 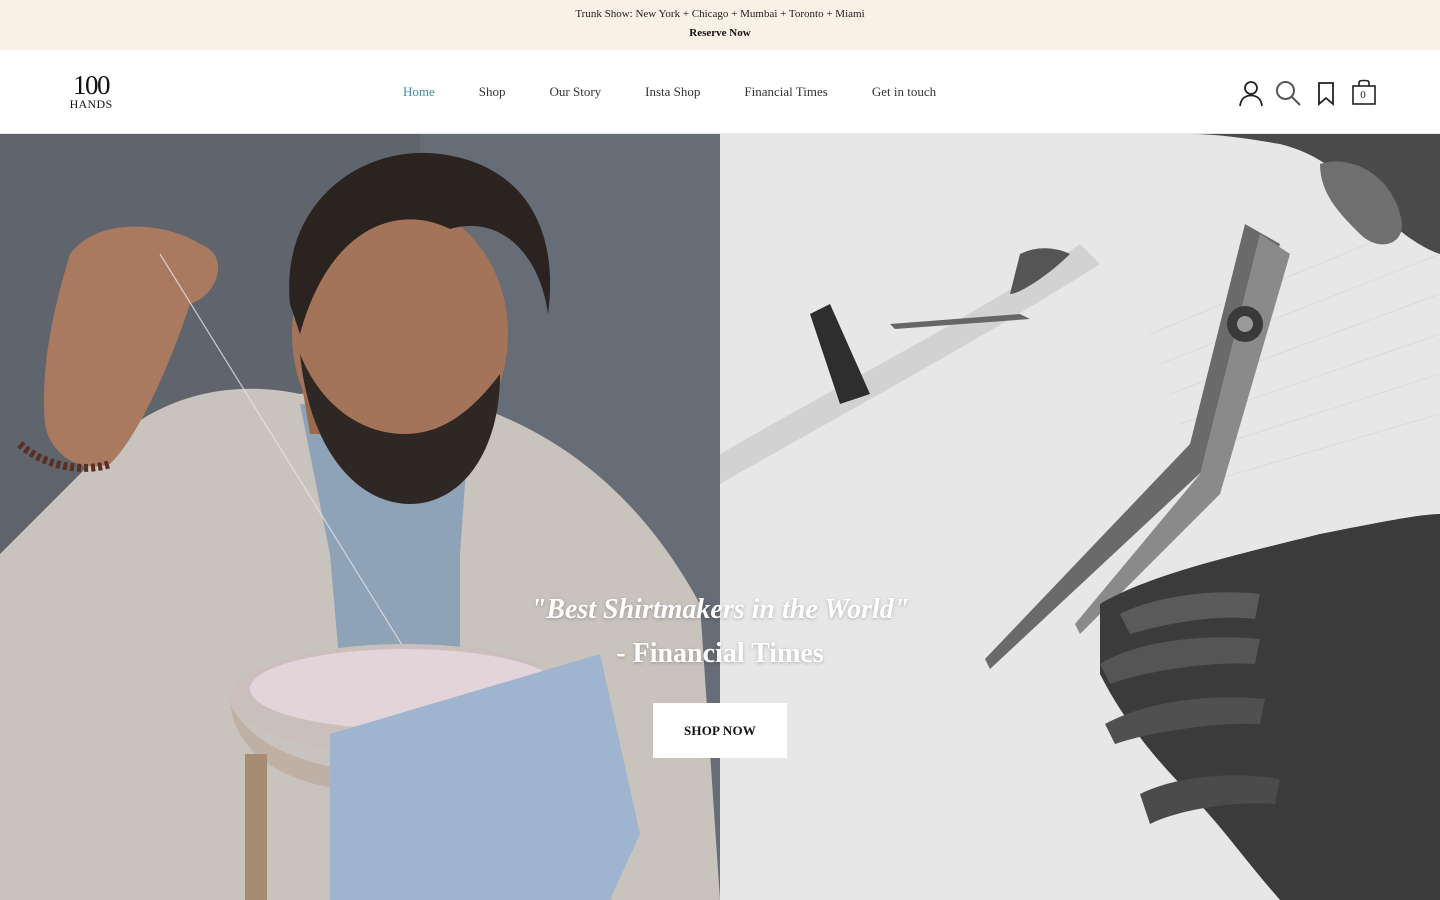 What do you see at coordinates (576, 92) in the screenshot?
I see `nav-item-our-story: Our Story` at bounding box center [576, 92].